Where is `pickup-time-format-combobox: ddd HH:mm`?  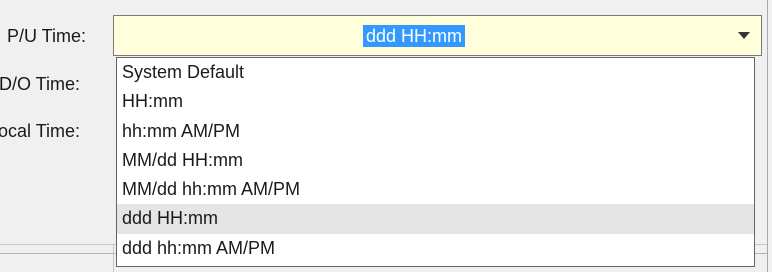
pickup-time-format-combobox: ddd HH:mm is located at coordinates (437, 35).